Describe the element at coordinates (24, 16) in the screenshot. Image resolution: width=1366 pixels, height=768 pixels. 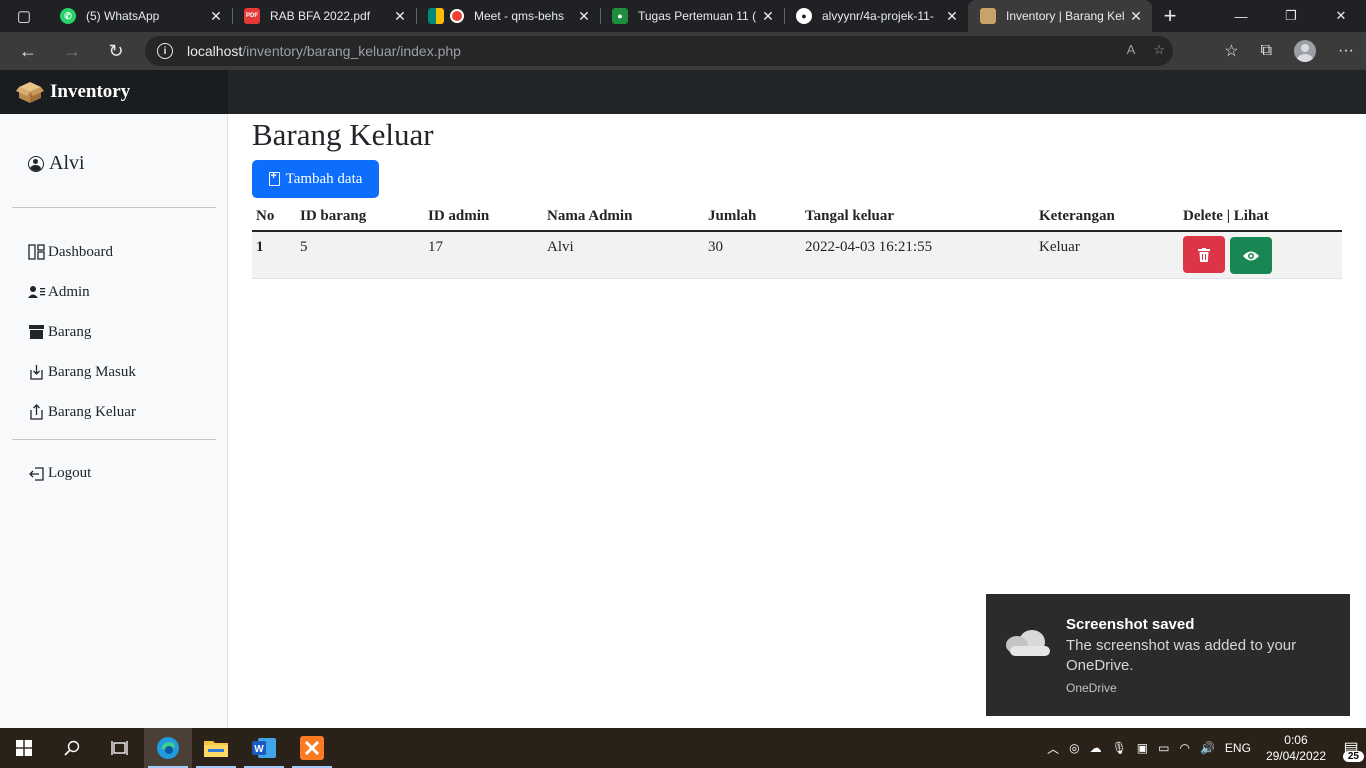
I see `tab-actions-icon: ▢` at that location.